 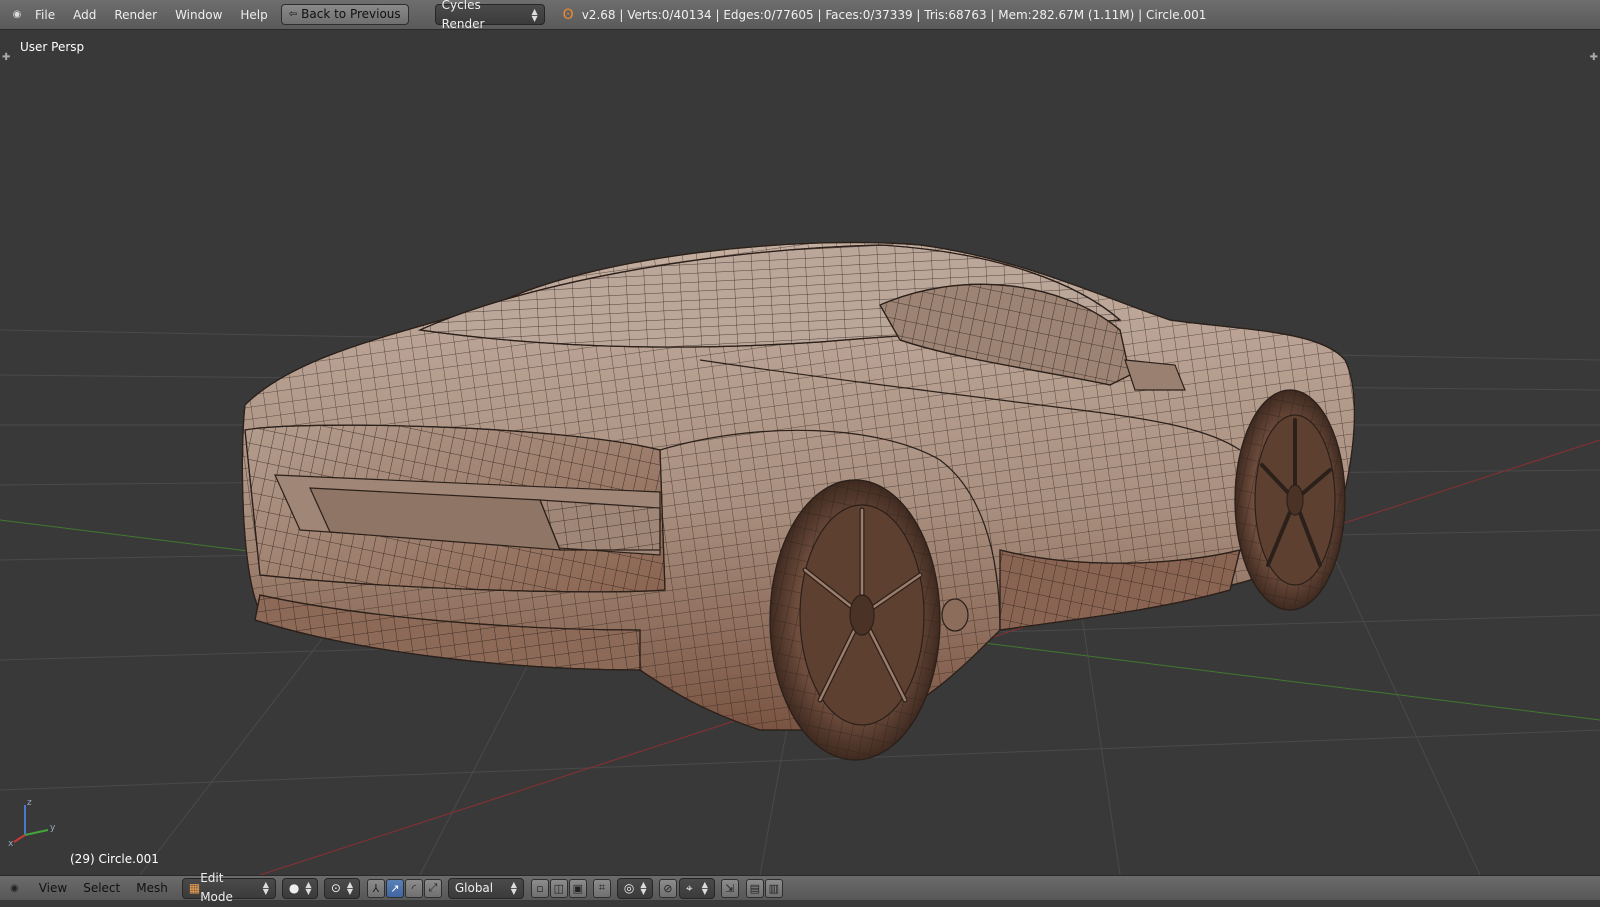 What do you see at coordinates (32, 823) in the screenshot?
I see `axis-gizmo: z y x` at bounding box center [32, 823].